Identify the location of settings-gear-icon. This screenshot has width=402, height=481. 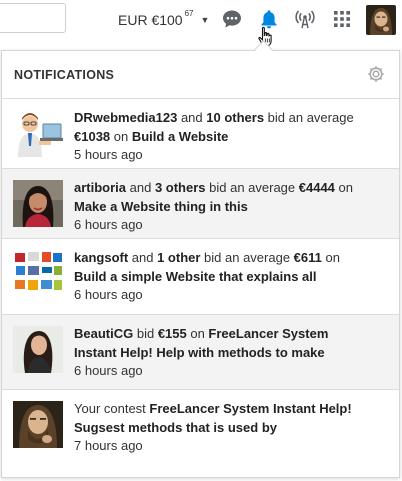
(376, 74).